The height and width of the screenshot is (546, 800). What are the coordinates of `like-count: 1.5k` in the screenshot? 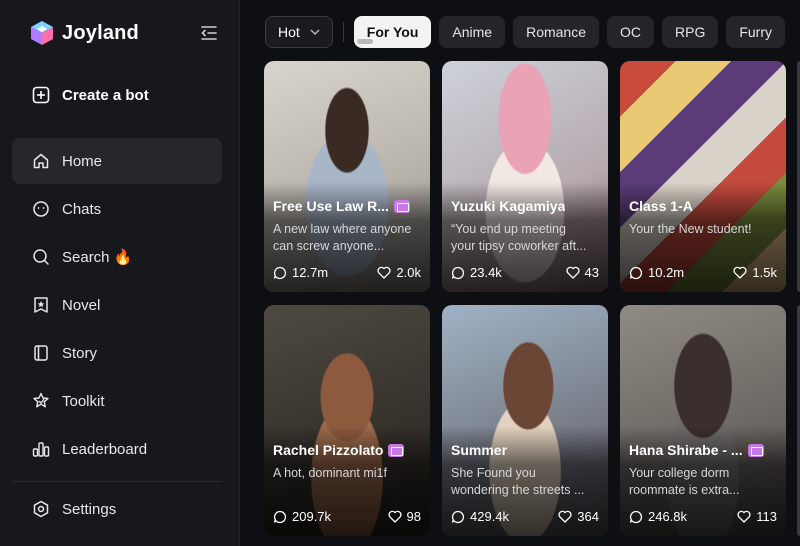 It's located at (755, 272).